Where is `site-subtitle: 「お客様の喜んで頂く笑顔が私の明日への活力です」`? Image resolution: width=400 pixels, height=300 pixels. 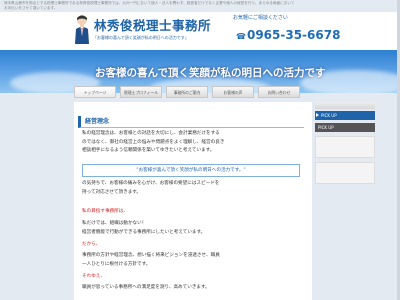 site-subtitle: 「お客様の喜んで頂く笑顔が私の明日への活力です」 is located at coordinates (141, 37).